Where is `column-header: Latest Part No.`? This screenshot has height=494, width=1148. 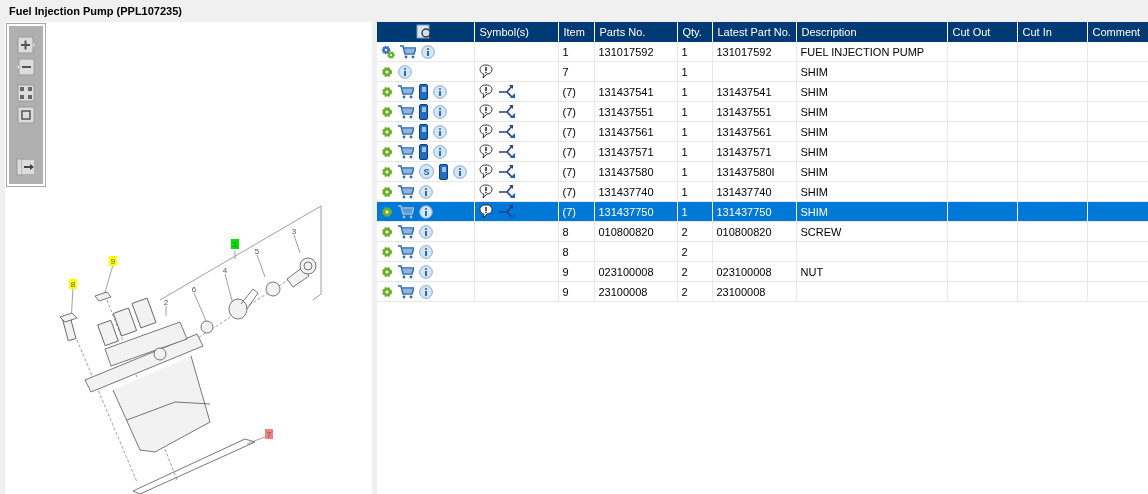
column-header: Latest Part No. is located at coordinates (754, 32).